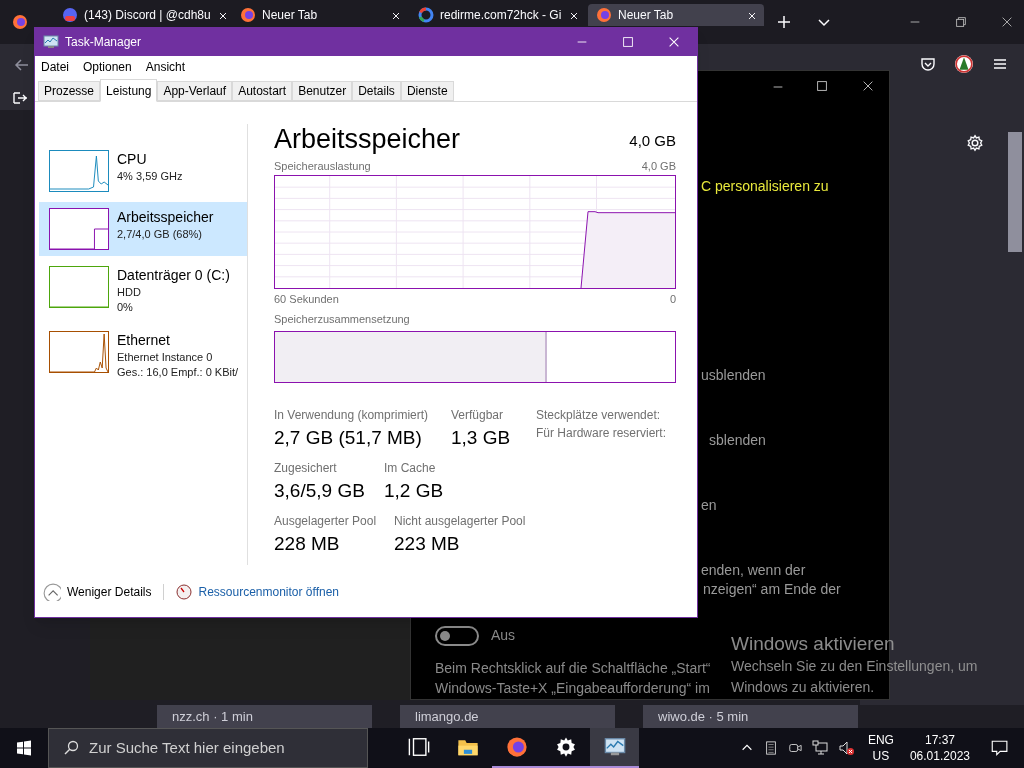  Describe the element at coordinates (212, 716) in the screenshot. I see `tile-title: nzz.ch · 1 min` at that location.